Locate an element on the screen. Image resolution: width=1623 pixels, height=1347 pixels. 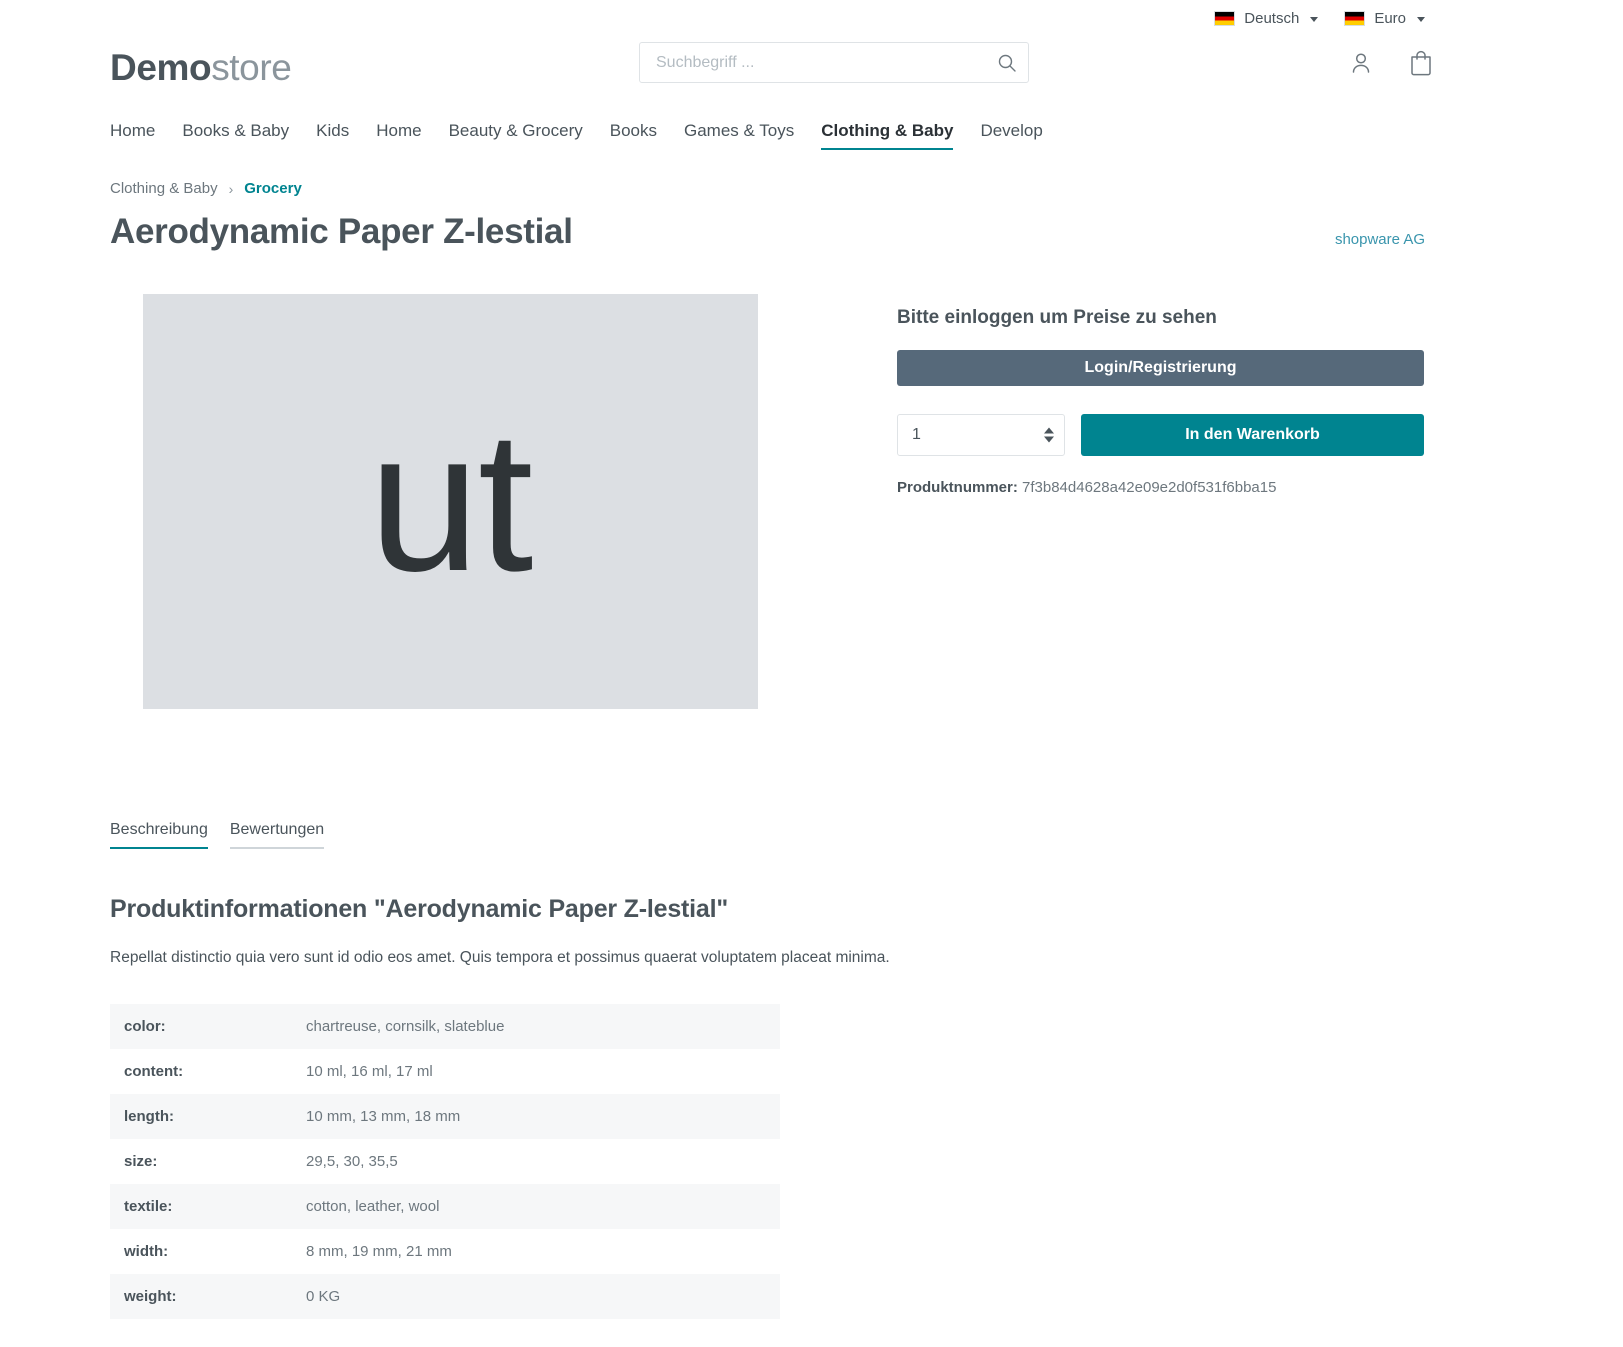
table-row: color: chartreuse, cornsilk, slateblue is located at coordinates (445, 1026).